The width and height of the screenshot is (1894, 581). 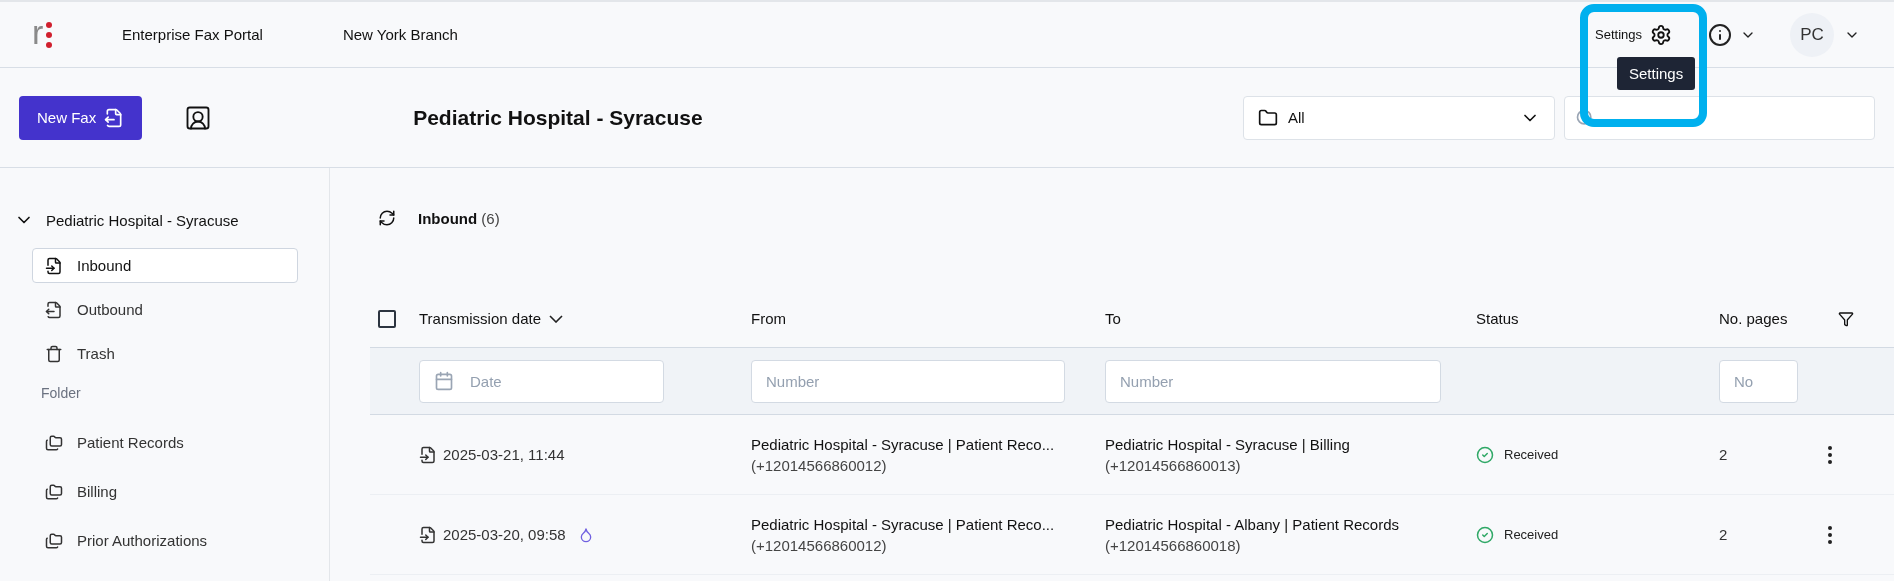 What do you see at coordinates (1720, 34) in the screenshot?
I see `info-icon` at bounding box center [1720, 34].